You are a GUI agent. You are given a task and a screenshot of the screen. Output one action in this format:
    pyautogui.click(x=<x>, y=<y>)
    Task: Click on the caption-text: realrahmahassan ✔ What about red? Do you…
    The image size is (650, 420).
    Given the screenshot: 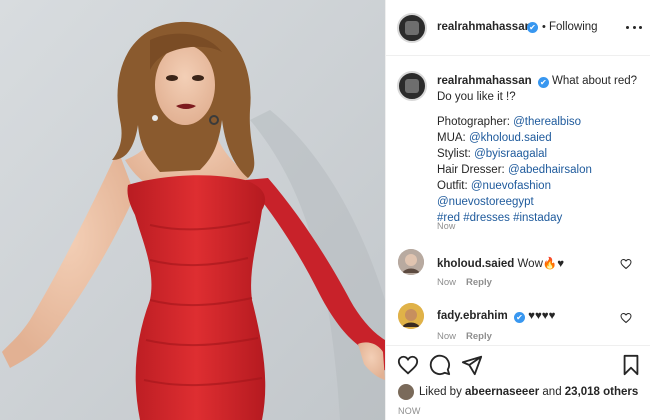 What is the action you would take?
    pyautogui.click(x=539, y=89)
    